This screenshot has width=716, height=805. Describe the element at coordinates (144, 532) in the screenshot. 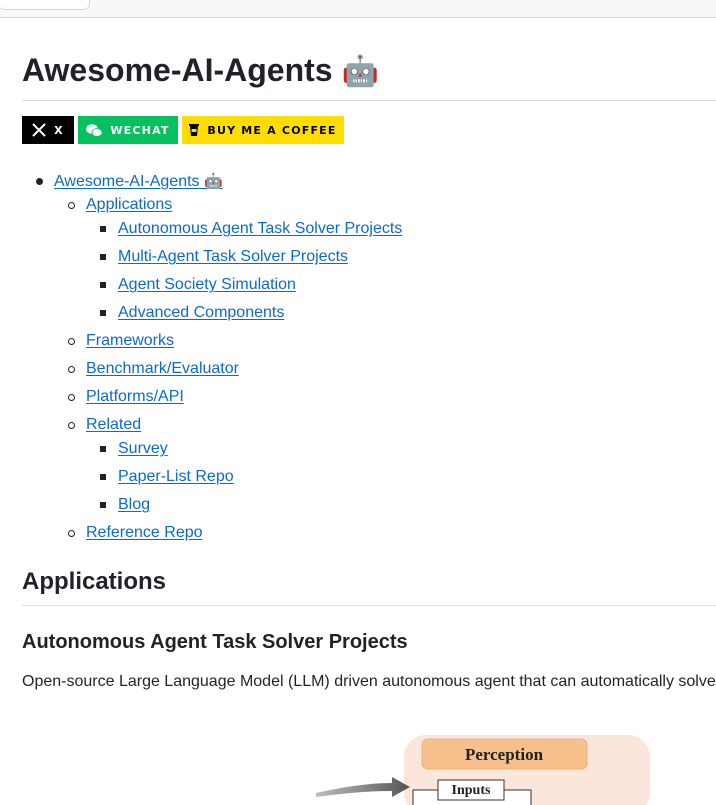

I see `toc-link-reference: Reference Repo` at that location.